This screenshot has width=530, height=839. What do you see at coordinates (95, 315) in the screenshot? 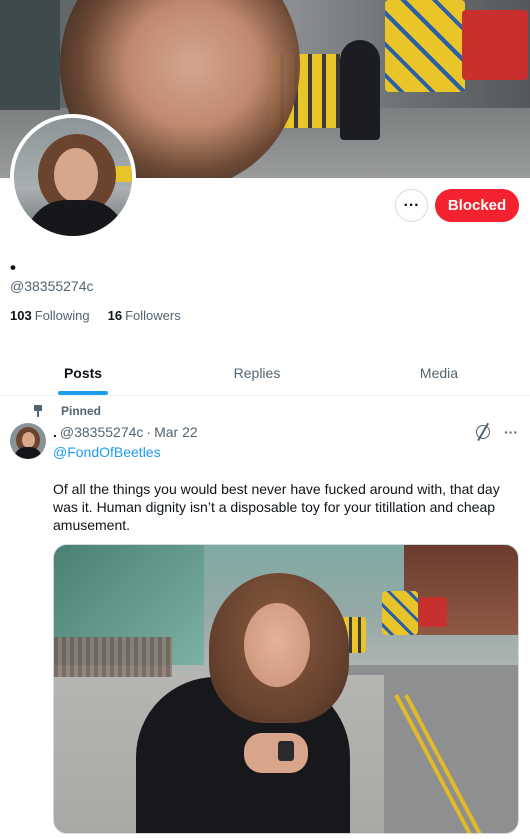
I see `follow-stats: 103 Following 16 Followers` at bounding box center [95, 315].